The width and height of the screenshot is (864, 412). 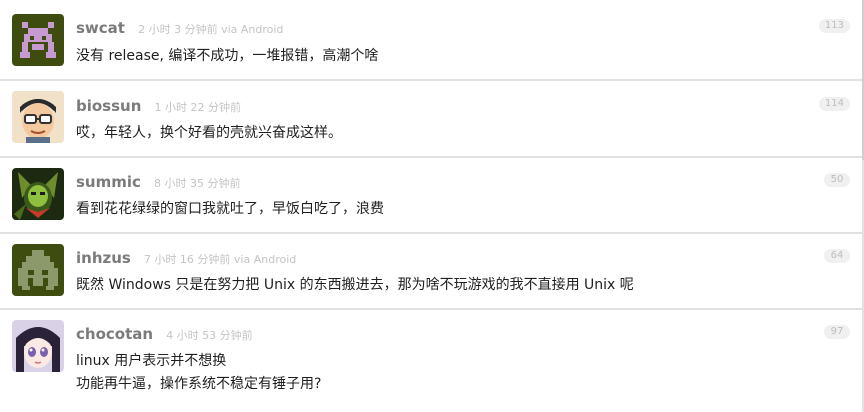 I want to click on reply-meta: summic 8 小时 35 分钟前, so click(x=158, y=181).